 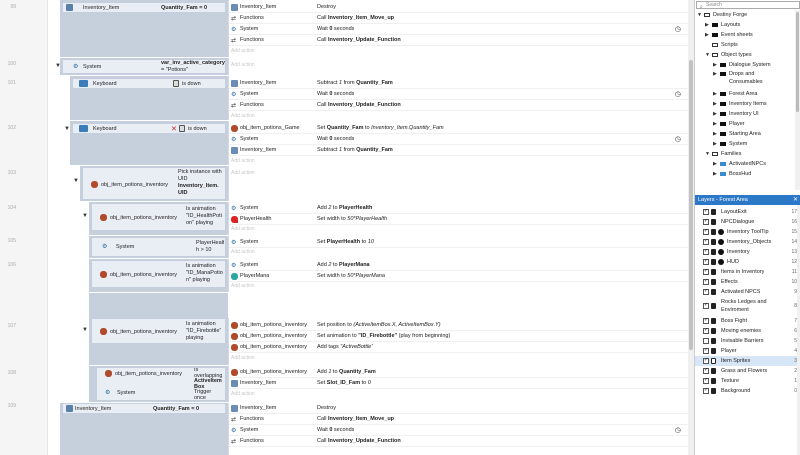 I want to click on layer-row: LayoutExit17, so click(x=746, y=212).